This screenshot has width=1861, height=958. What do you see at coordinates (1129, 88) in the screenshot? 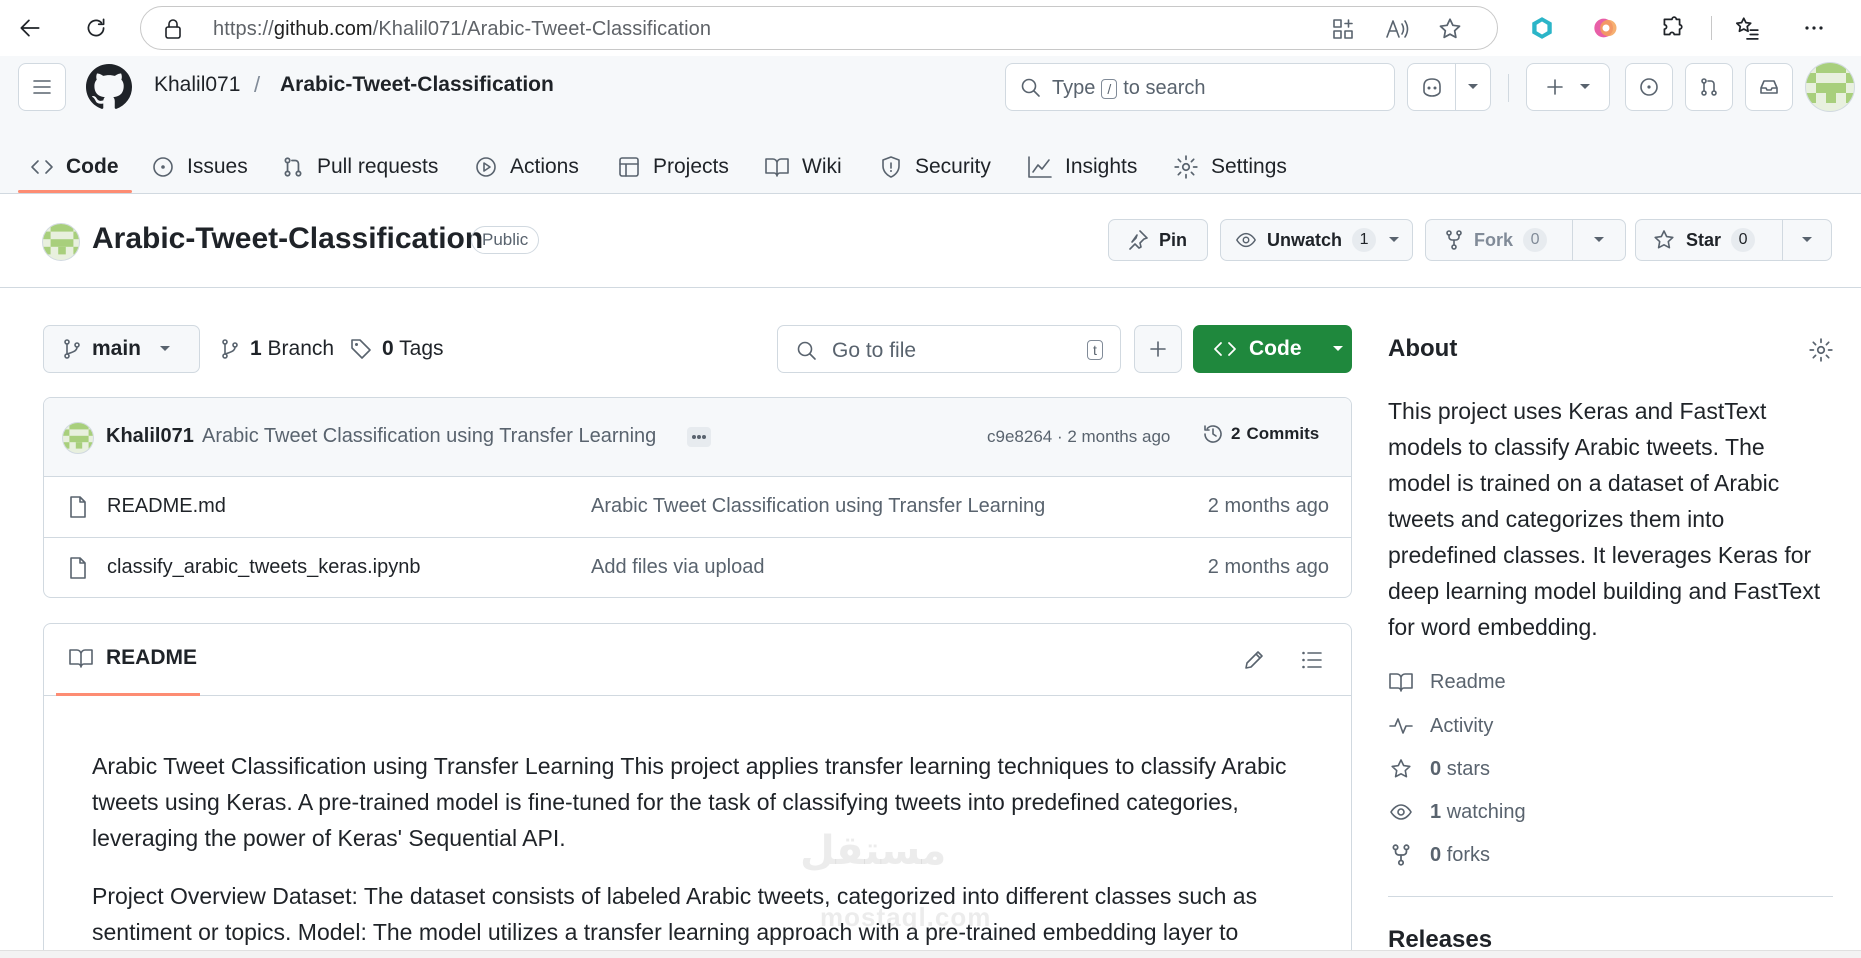
I see `search-placeholder: Type / to search` at bounding box center [1129, 88].